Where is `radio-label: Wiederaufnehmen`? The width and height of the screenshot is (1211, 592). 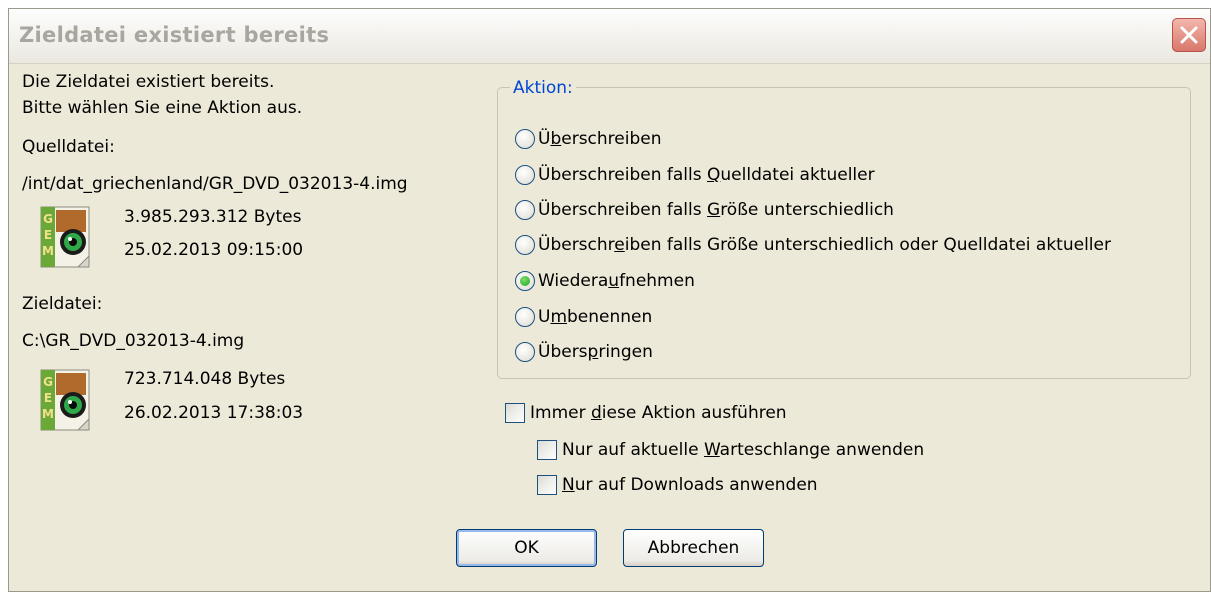
radio-label: Wiederaufnehmen is located at coordinates (616, 281).